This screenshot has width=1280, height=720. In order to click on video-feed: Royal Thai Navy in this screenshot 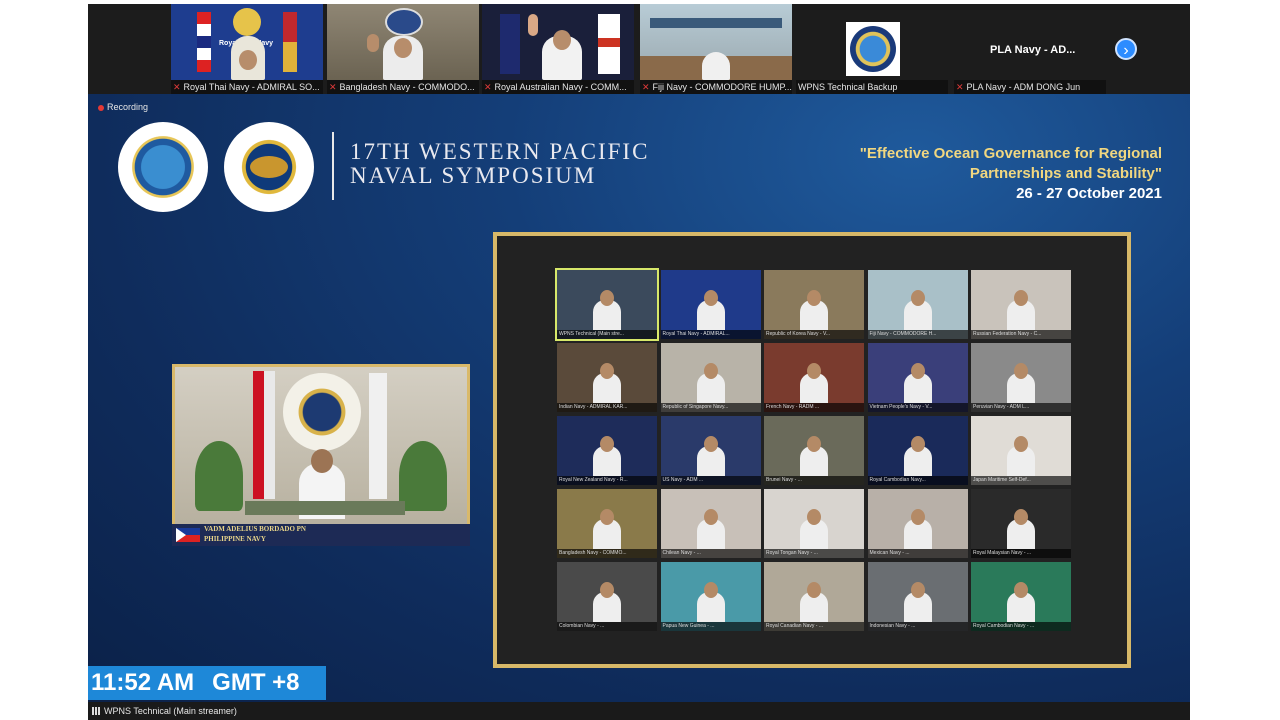, I will do `click(247, 42)`.